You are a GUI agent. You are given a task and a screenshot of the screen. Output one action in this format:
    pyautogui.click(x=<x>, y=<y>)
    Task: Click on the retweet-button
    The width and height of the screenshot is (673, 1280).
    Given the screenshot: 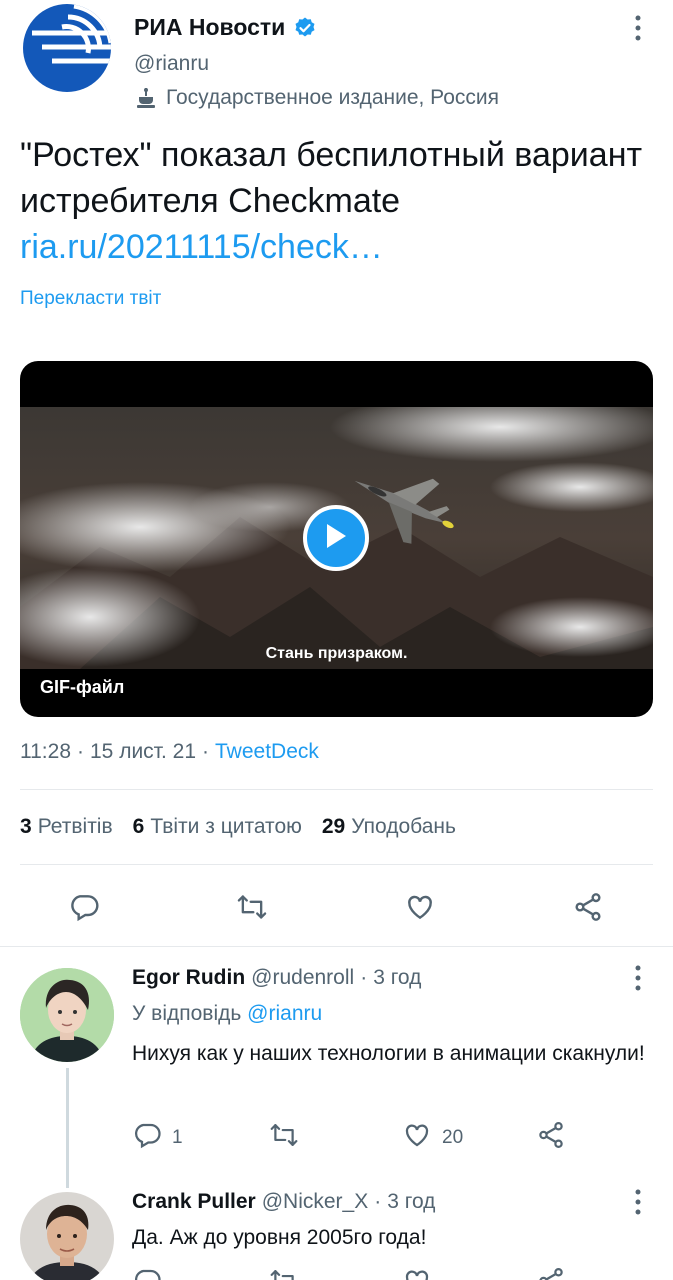 What is the action you would take?
    pyautogui.click(x=284, y=1138)
    